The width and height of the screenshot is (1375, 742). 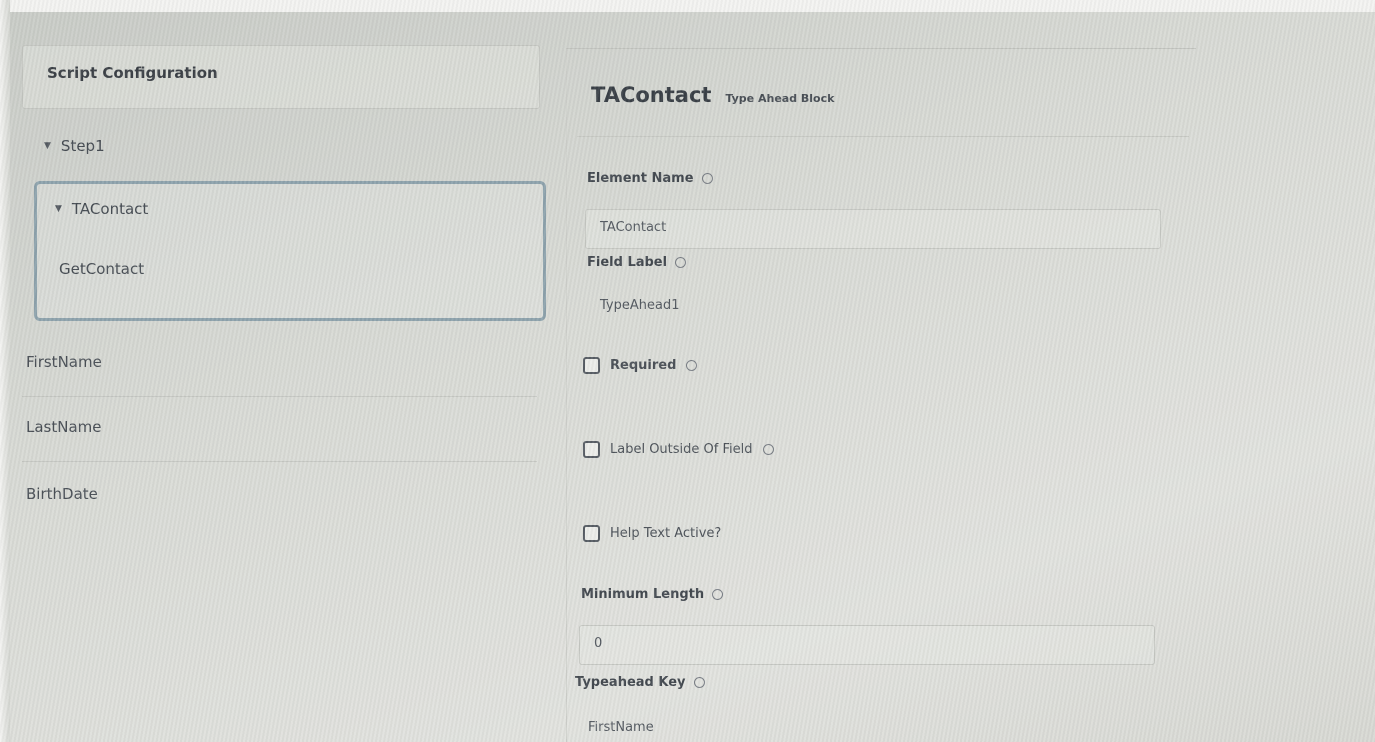 What do you see at coordinates (110, 209) in the screenshot?
I see `group-title-label: TAContact` at bounding box center [110, 209].